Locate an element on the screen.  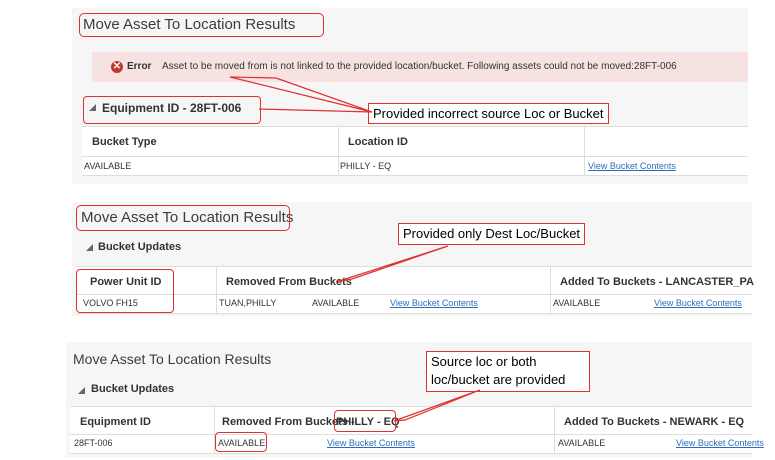
col-removed-from-buckets: Removed From Buckets is located at coordinates (289, 282).